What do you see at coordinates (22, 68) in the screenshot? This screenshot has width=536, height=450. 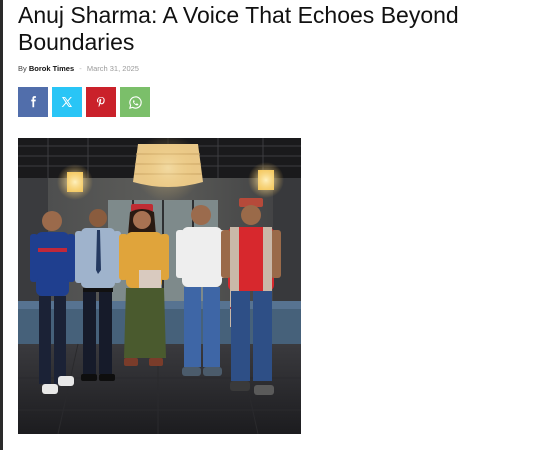 I see `by-label: By` at bounding box center [22, 68].